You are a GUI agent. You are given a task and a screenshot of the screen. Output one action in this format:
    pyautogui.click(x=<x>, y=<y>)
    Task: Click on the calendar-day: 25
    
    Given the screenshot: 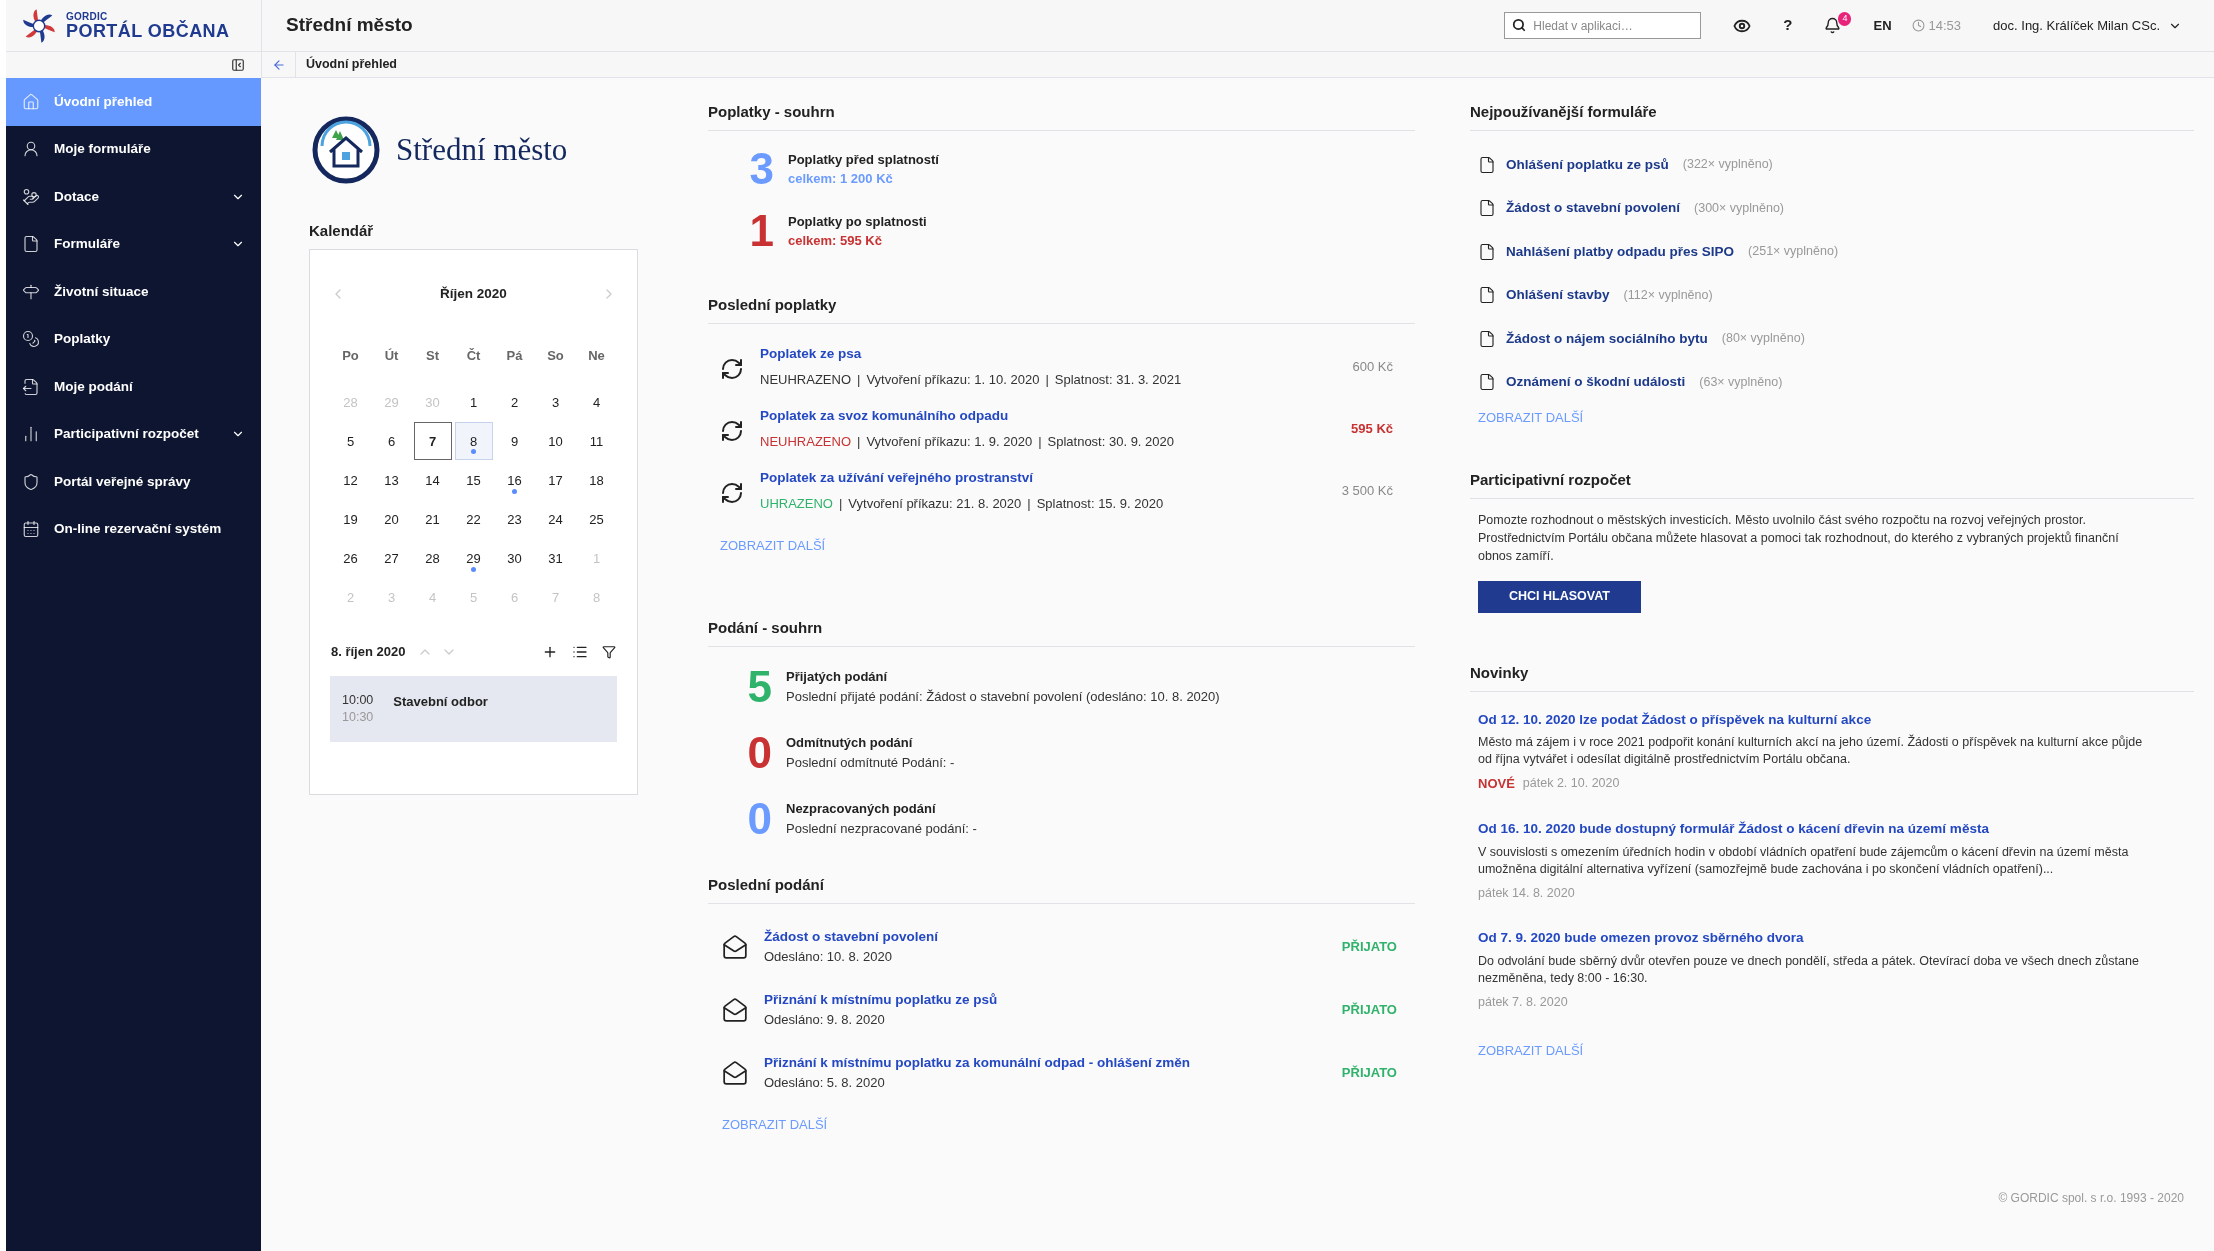 What is the action you would take?
    pyautogui.click(x=596, y=519)
    